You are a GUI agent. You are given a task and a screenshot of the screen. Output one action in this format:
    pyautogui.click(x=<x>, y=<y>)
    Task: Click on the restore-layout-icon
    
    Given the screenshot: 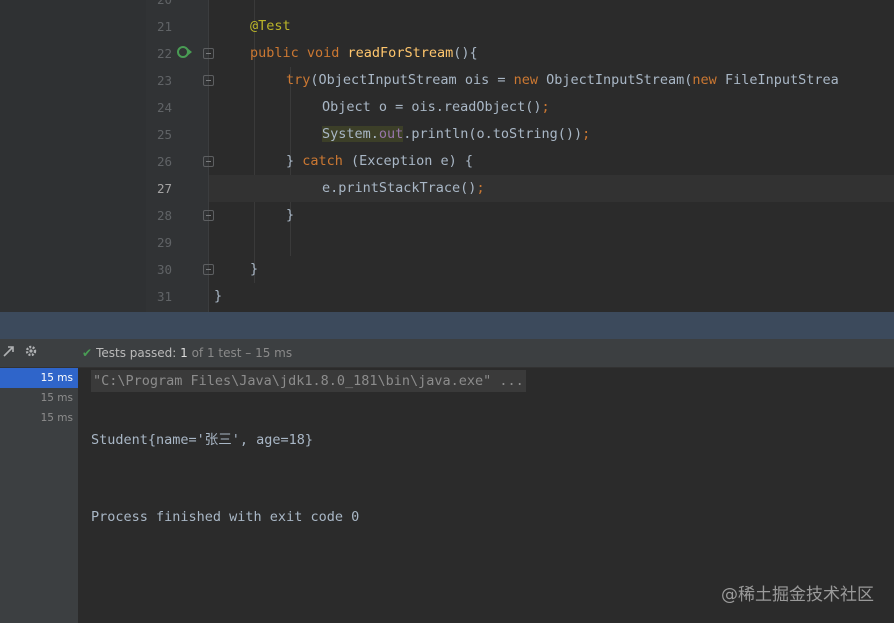 What is the action you would take?
    pyautogui.click(x=9, y=353)
    